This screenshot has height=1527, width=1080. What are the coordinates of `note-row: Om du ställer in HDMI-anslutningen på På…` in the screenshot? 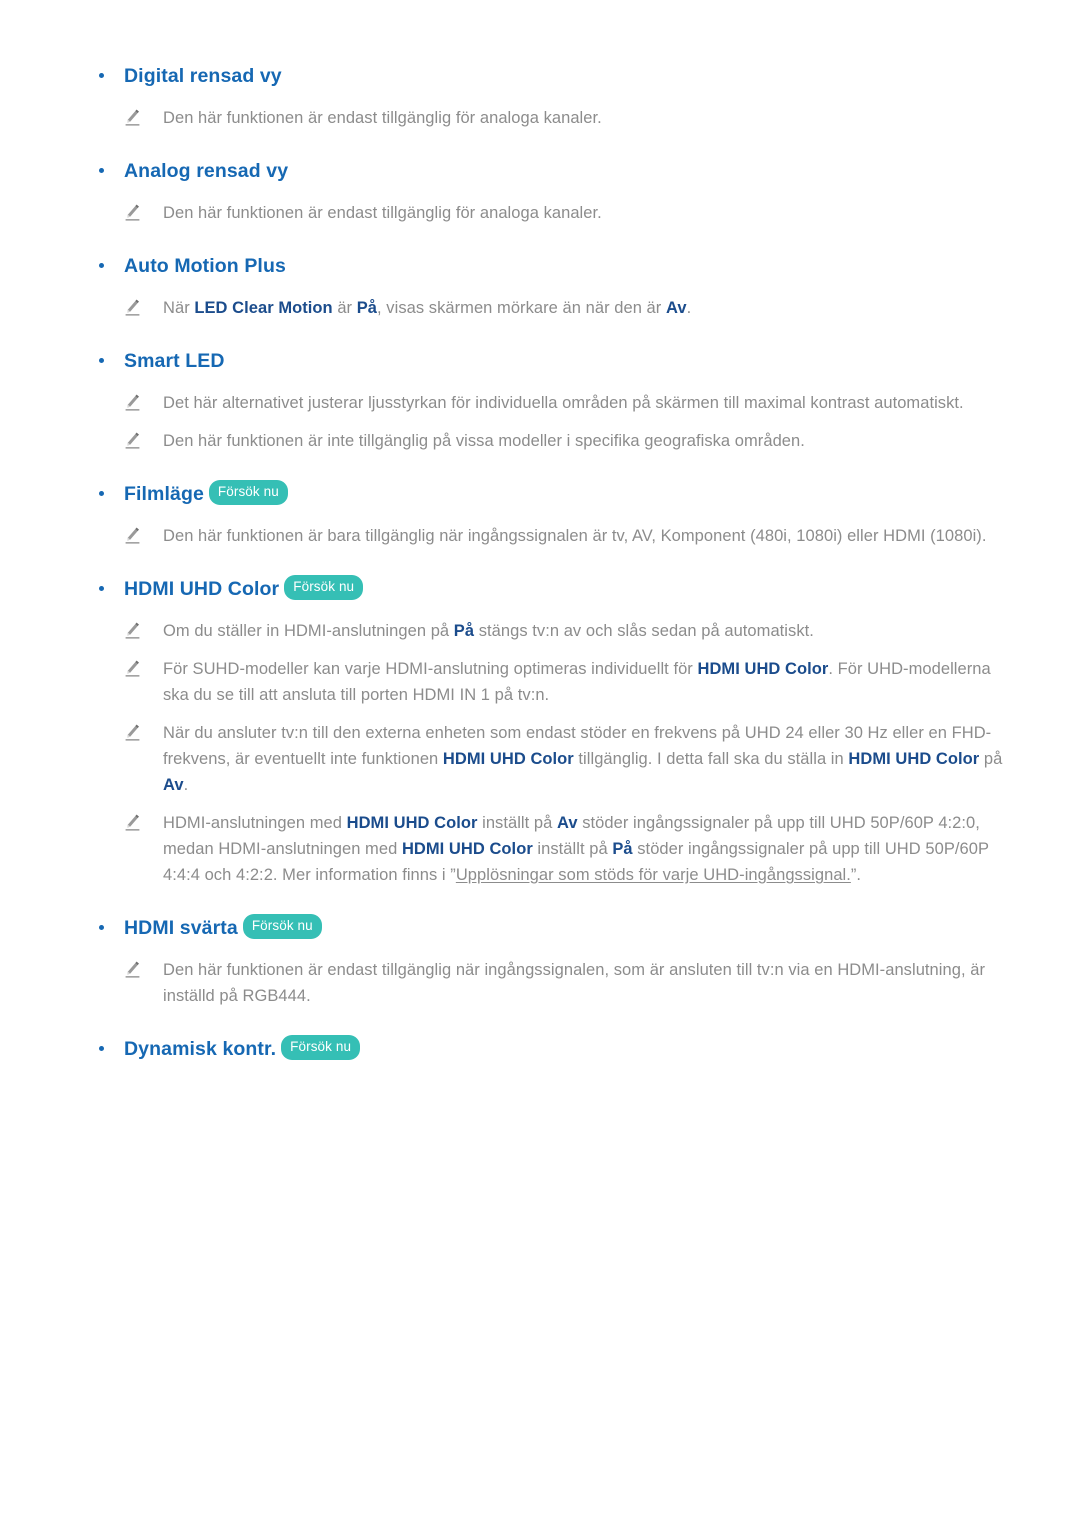 It's located at (540, 631).